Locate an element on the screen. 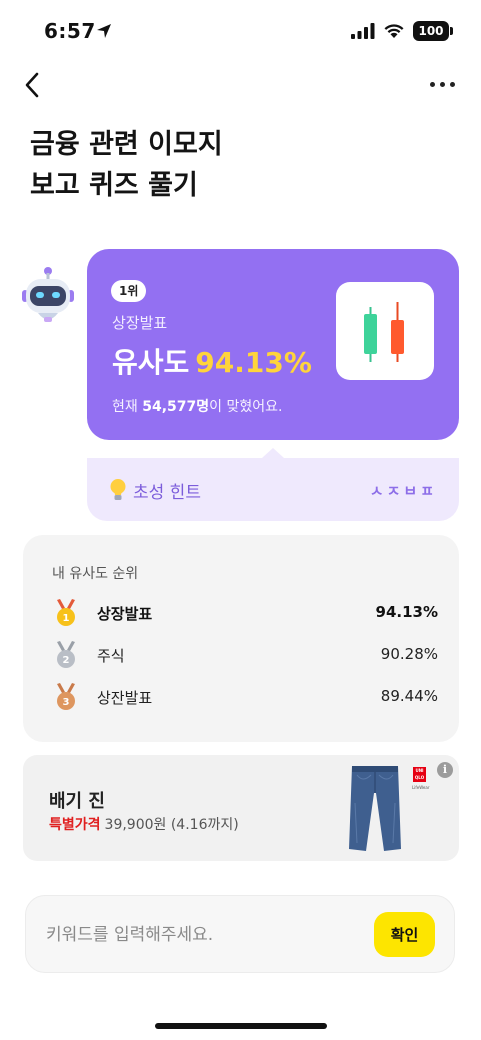  bronze-medal-icon: 3 is located at coordinates (66, 696).